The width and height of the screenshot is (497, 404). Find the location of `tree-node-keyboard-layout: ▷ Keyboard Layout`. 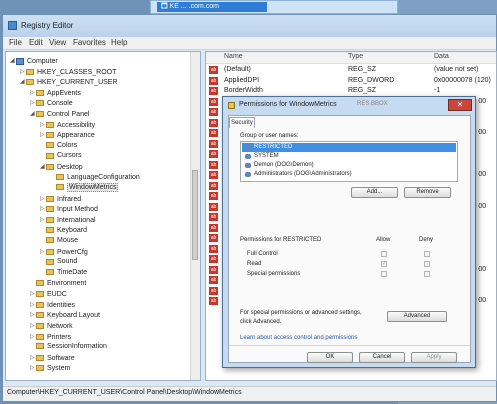

tree-node-keyboard-layout: ▷ Keyboard Layout is located at coordinates (65, 315).